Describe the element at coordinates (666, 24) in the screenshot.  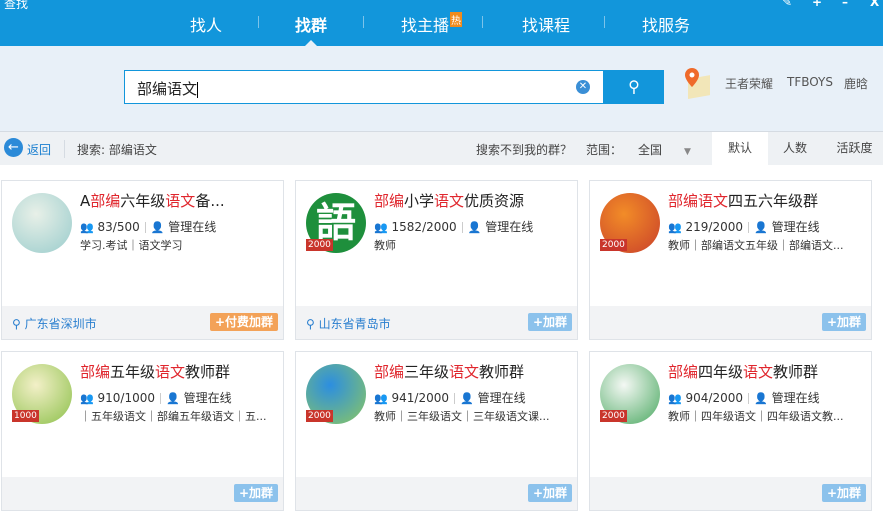
I see `tab-find-service: 找服务` at that location.